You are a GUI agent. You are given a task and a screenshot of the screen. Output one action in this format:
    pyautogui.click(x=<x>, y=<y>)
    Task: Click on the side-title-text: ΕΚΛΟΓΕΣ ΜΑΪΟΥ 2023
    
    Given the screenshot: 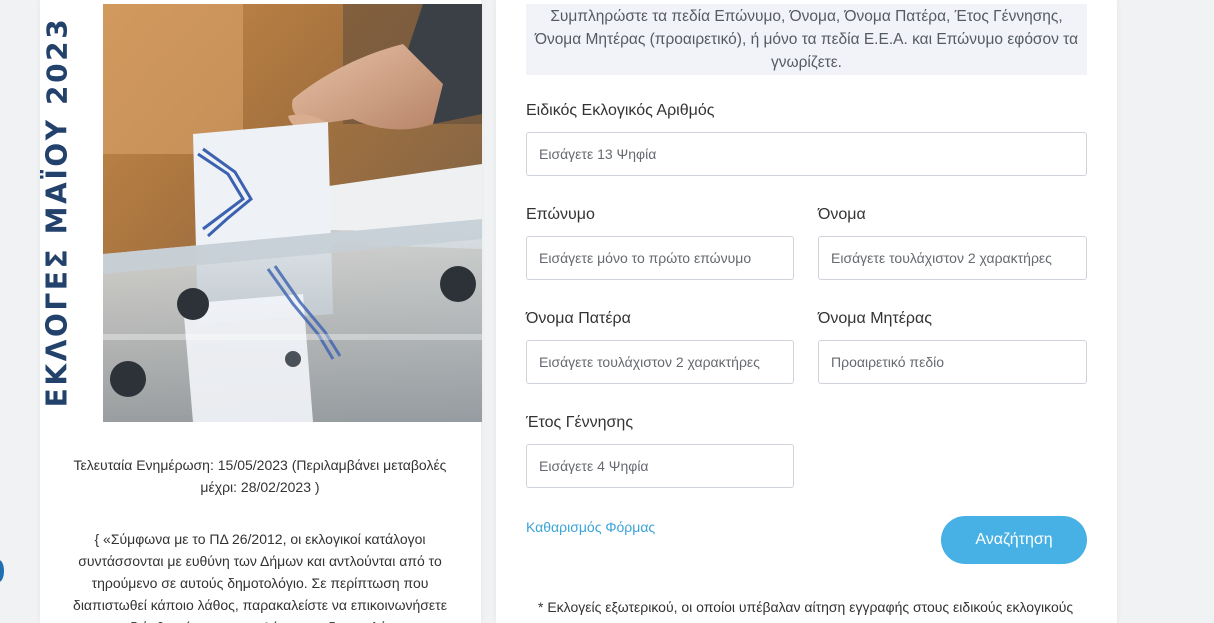 What is the action you would take?
    pyautogui.click(x=57, y=212)
    